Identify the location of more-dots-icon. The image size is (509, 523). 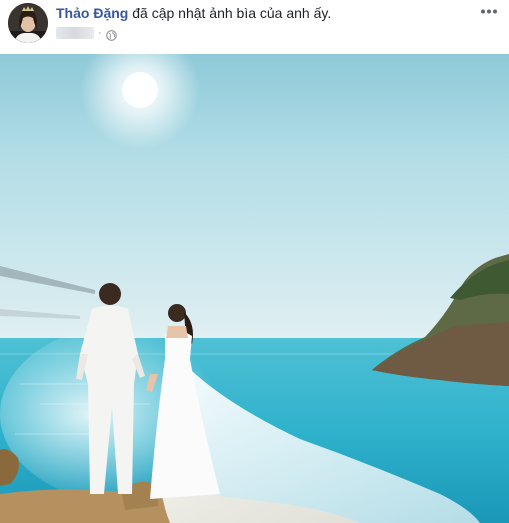
(489, 11).